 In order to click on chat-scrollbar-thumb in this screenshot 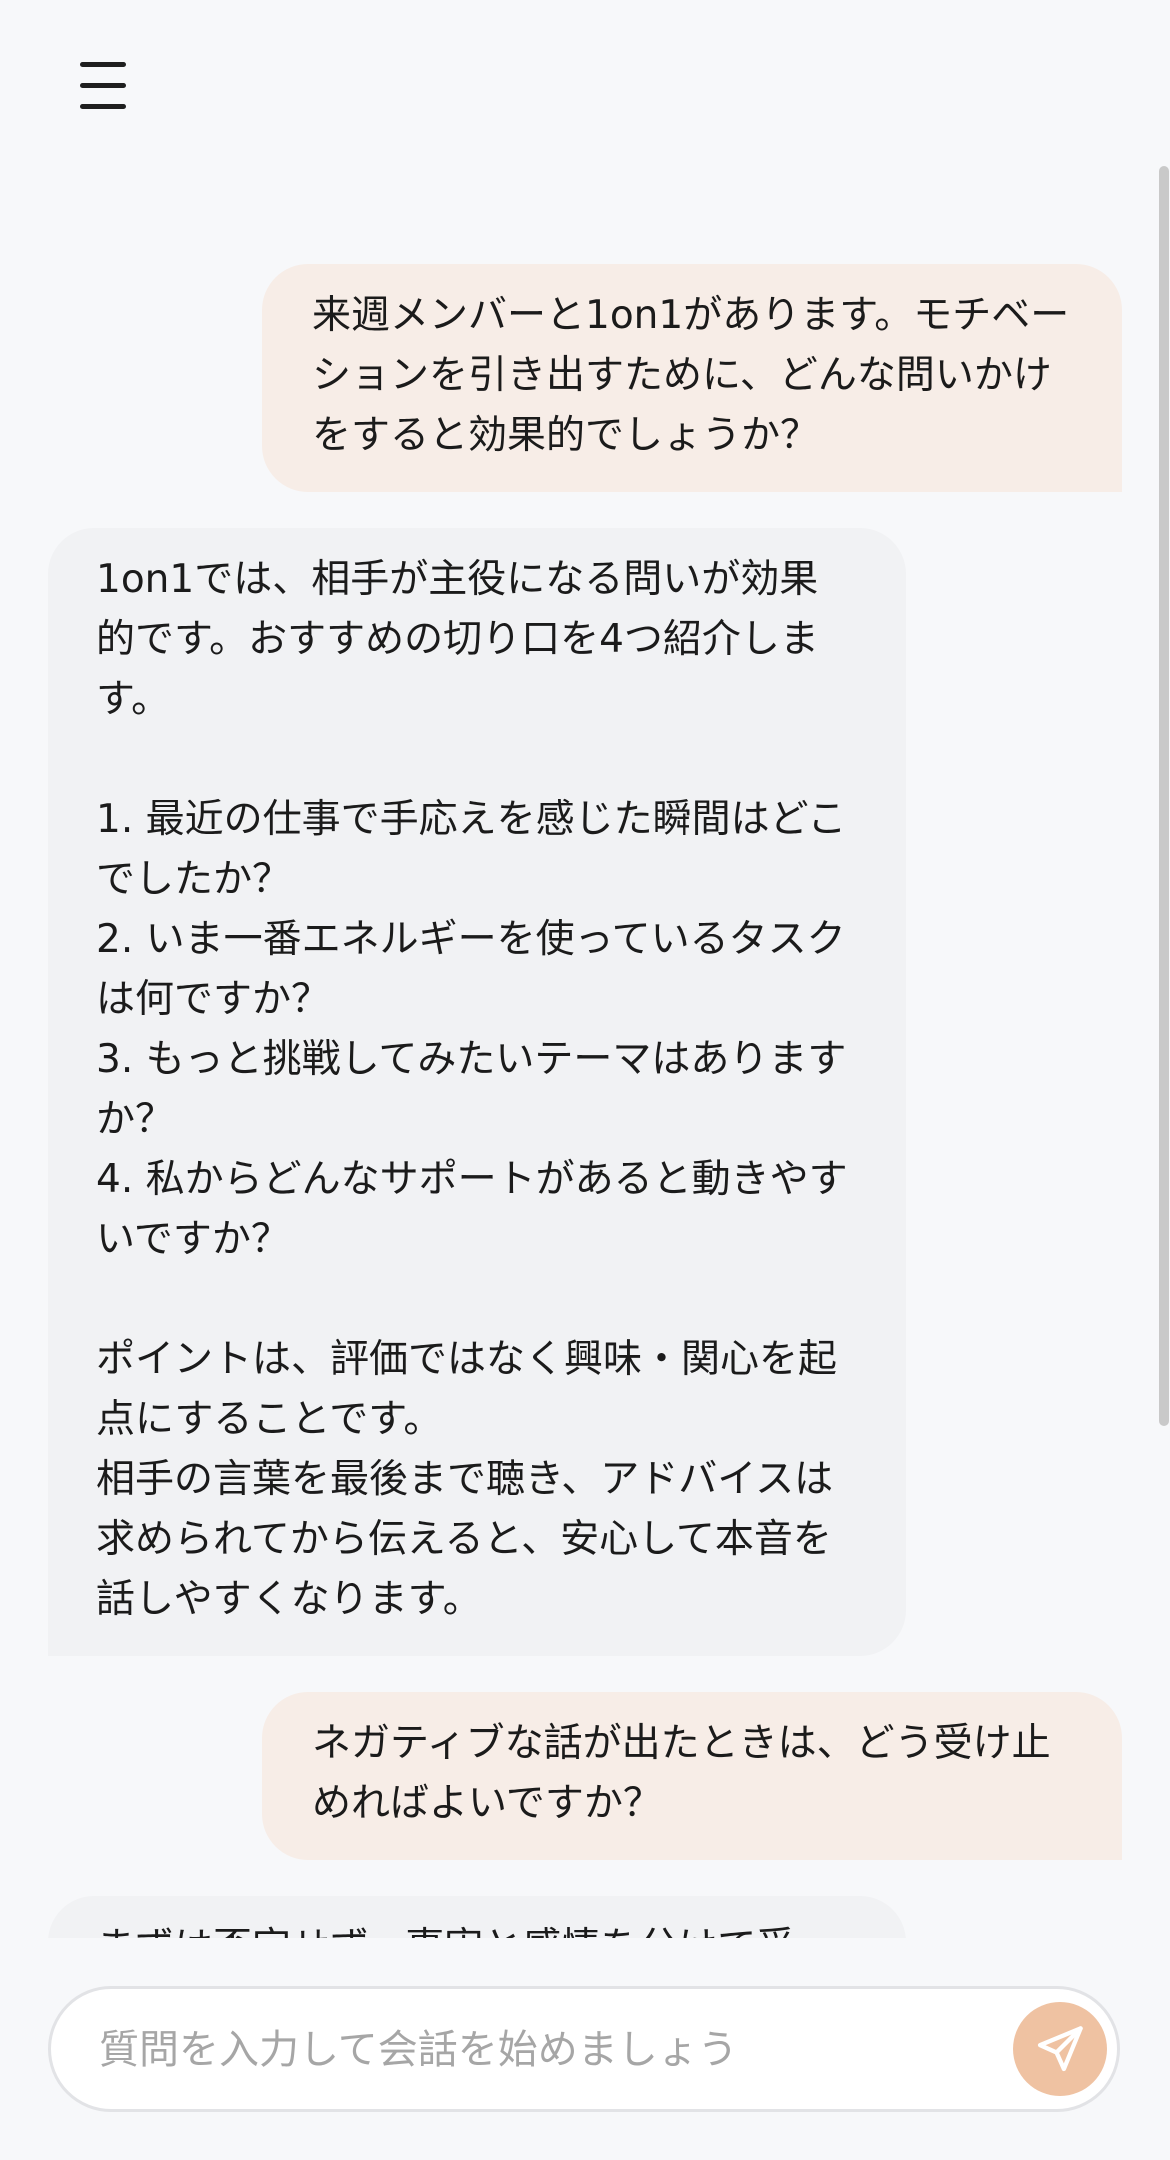, I will do `click(1164, 796)`.